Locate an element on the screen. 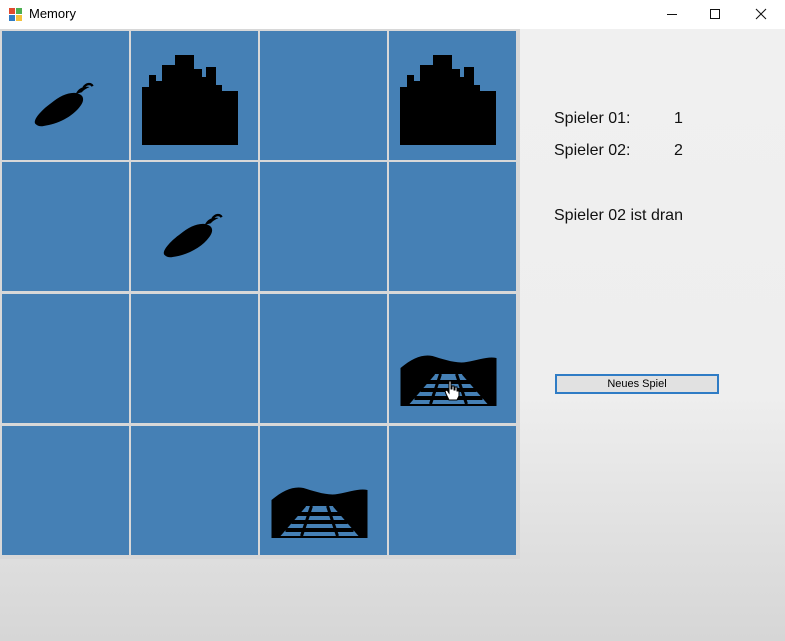 Image resolution: width=785 pixels, height=641 pixels. player2-score: 2 is located at coordinates (678, 150).